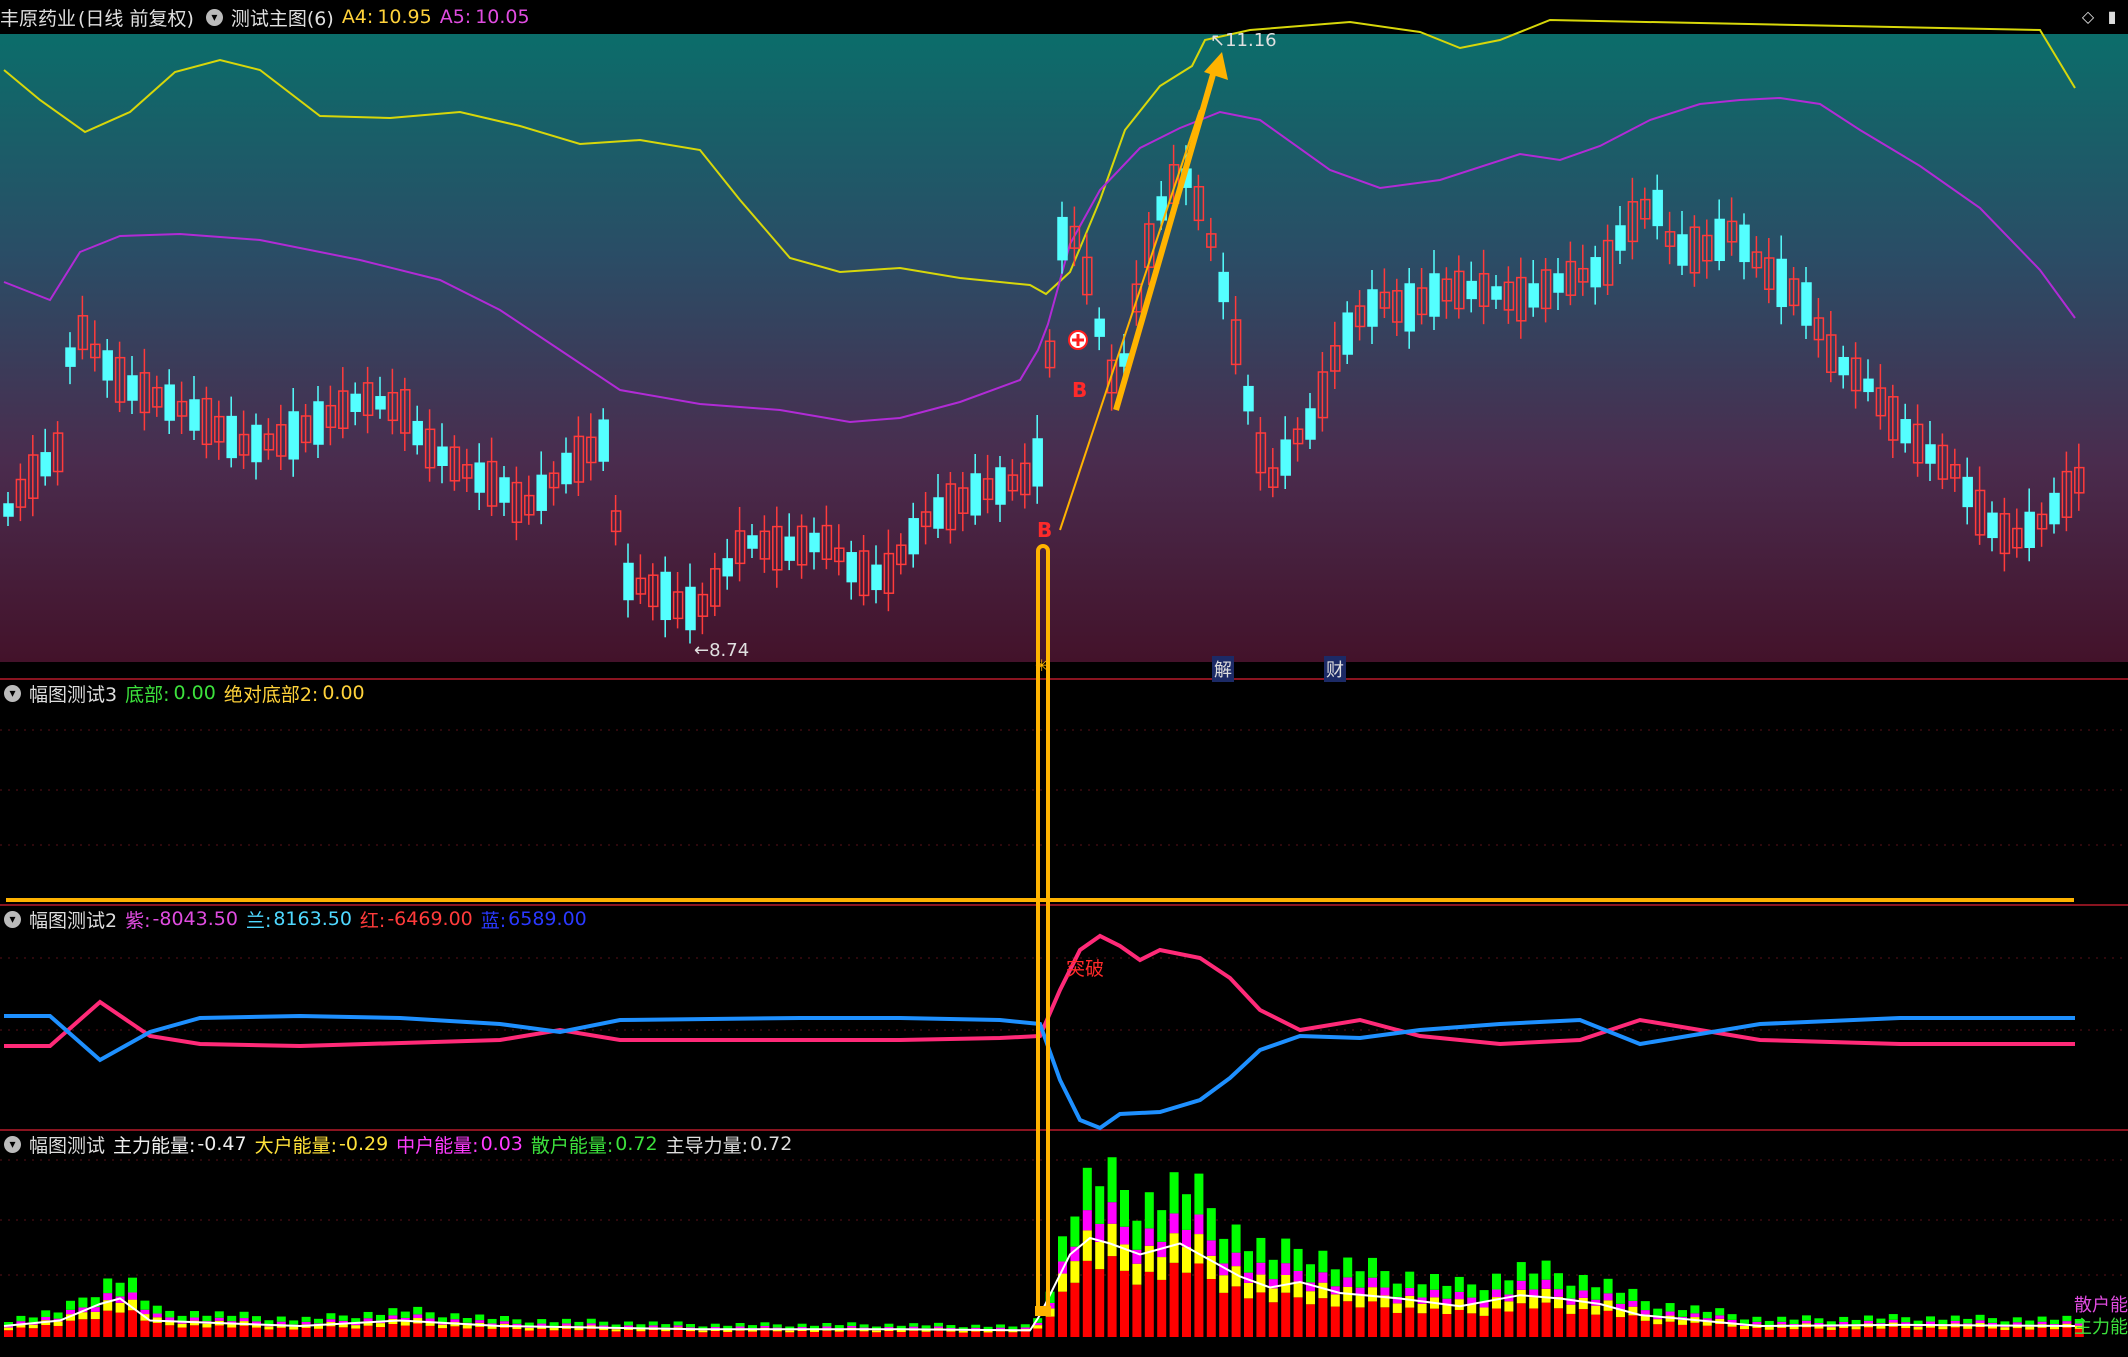 The width and height of the screenshot is (2128, 1357). Describe the element at coordinates (194, 693) in the screenshot. I see `dibu-value: 0.00` at that location.